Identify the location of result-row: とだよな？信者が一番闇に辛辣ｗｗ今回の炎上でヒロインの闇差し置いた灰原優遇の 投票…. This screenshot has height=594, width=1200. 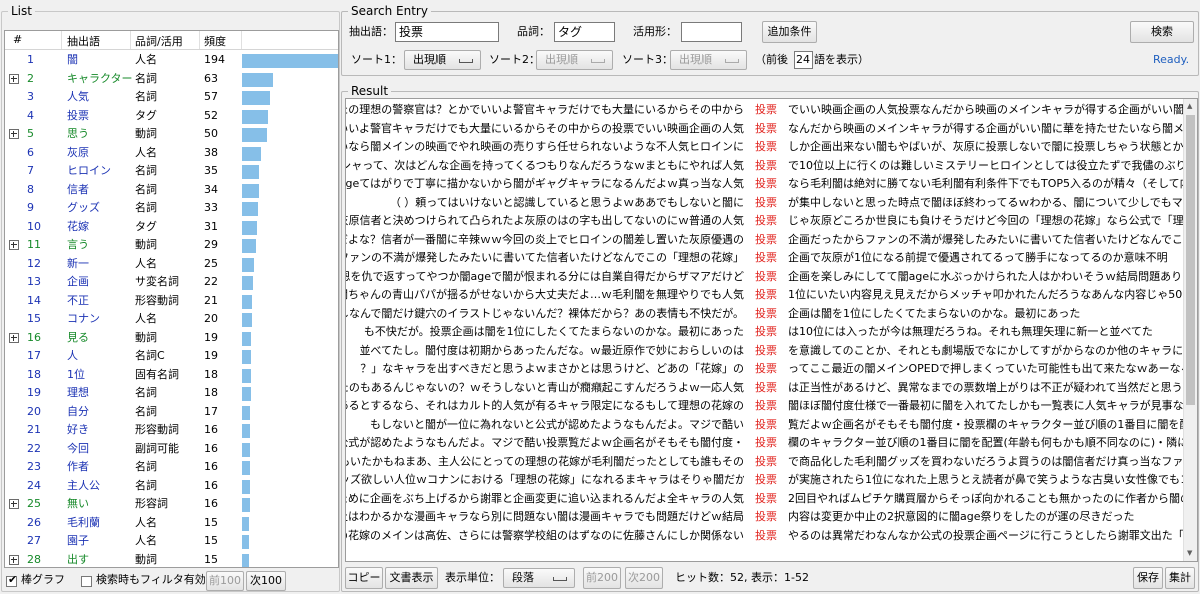
(765, 240).